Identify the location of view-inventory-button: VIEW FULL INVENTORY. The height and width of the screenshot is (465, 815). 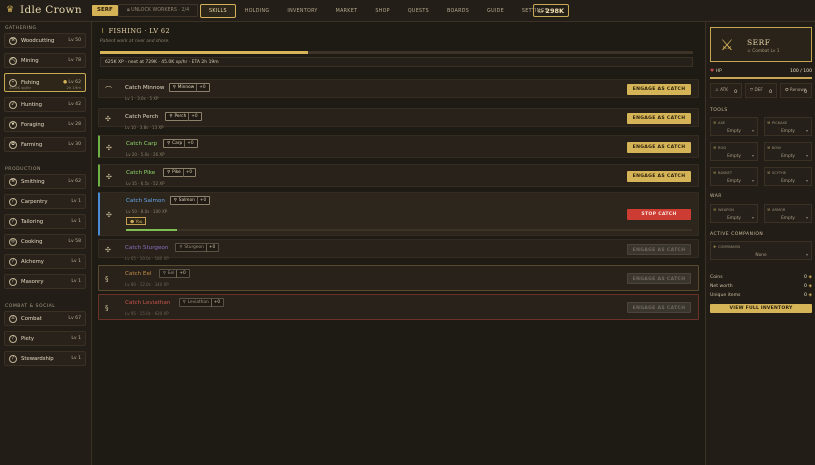
(761, 308).